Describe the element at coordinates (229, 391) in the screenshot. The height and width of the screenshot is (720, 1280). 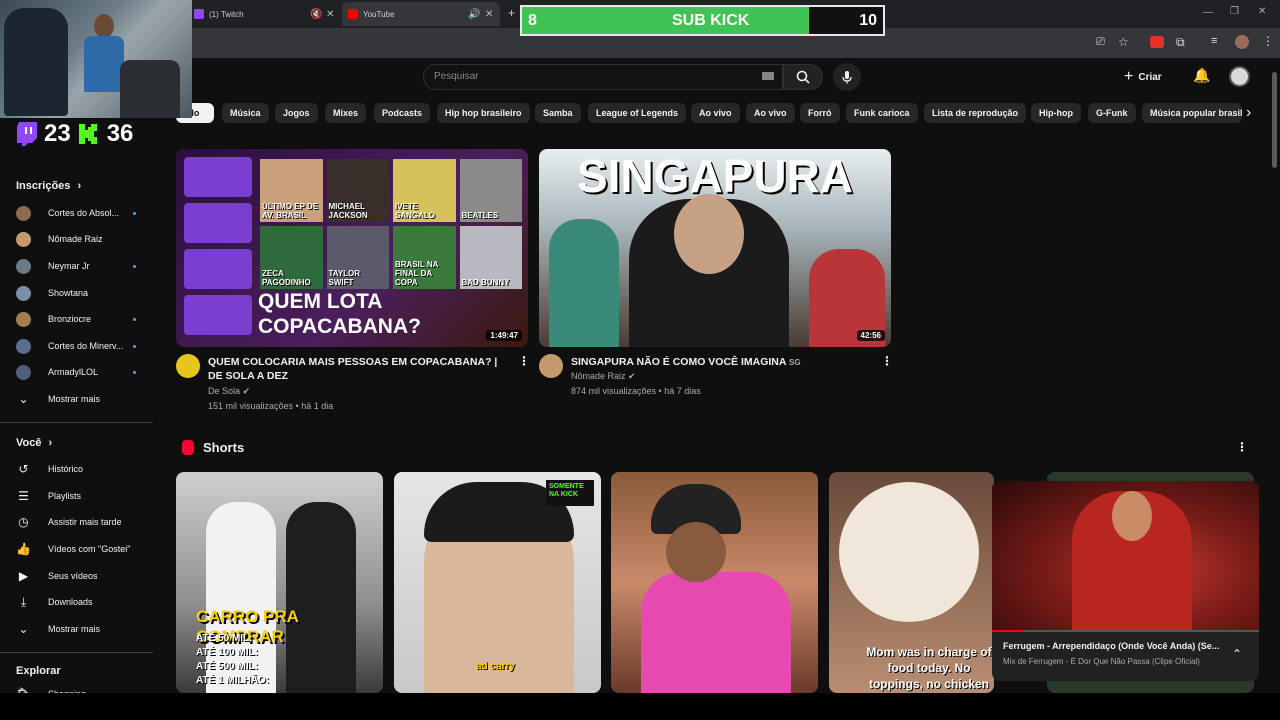
I see `video-channel: De Sola ✔` at that location.